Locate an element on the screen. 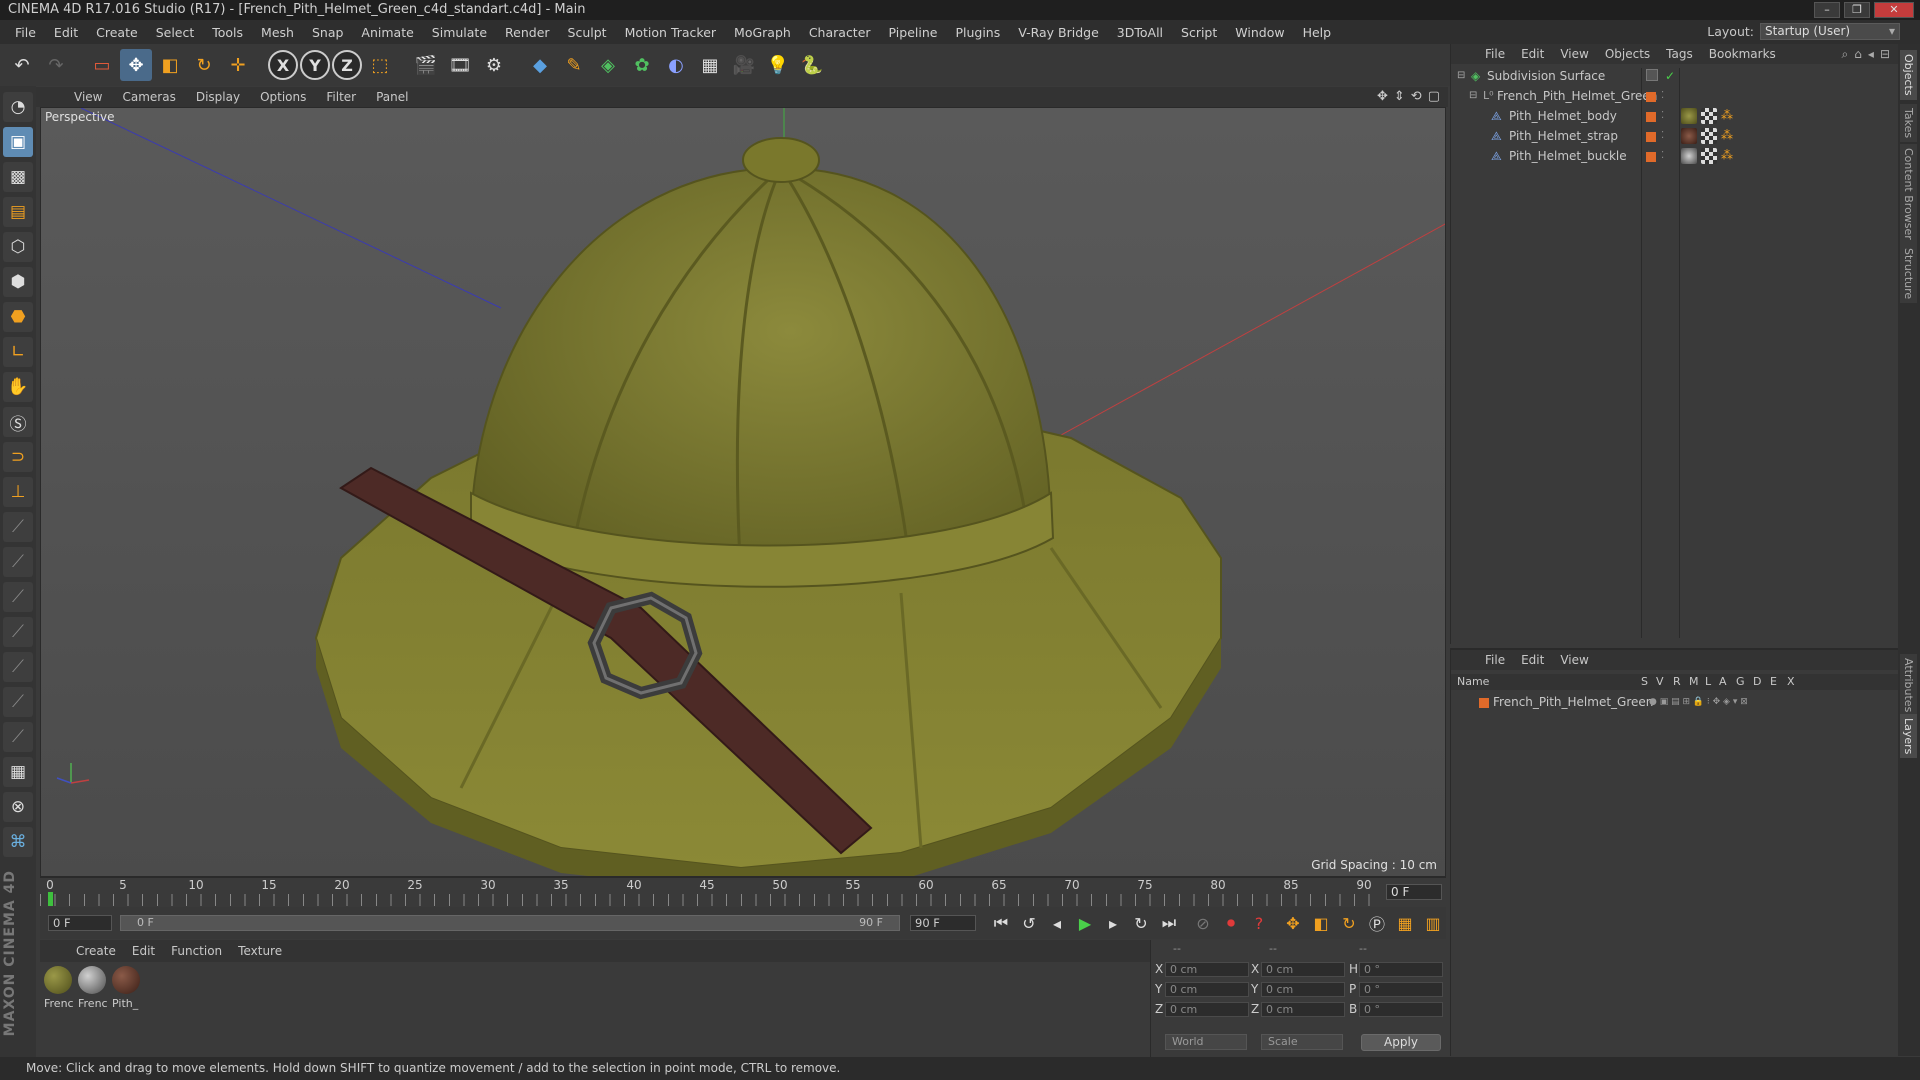  side-tab-content-browser: Content Browser is located at coordinates (1908, 194).